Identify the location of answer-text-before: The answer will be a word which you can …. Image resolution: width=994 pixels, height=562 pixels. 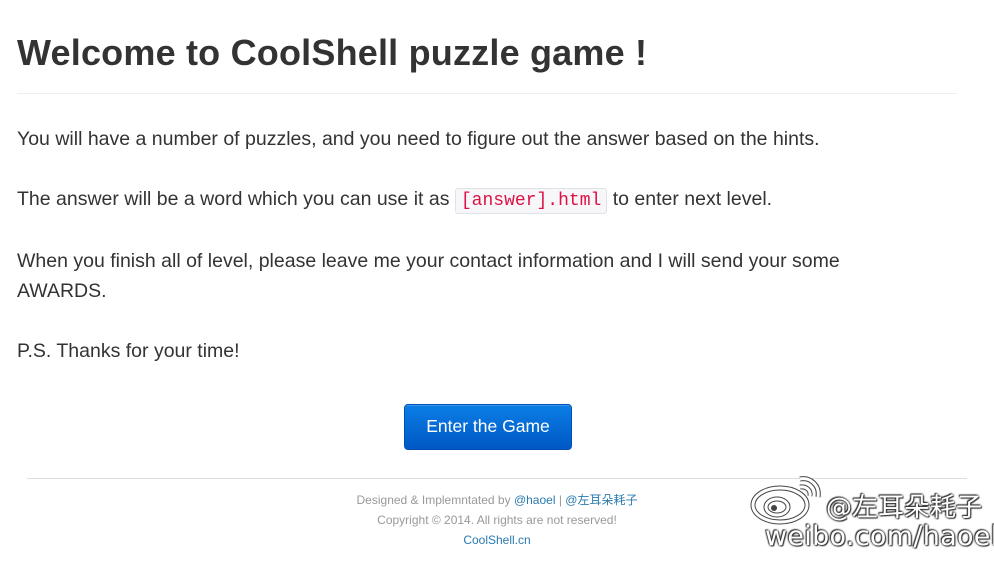
(236, 199).